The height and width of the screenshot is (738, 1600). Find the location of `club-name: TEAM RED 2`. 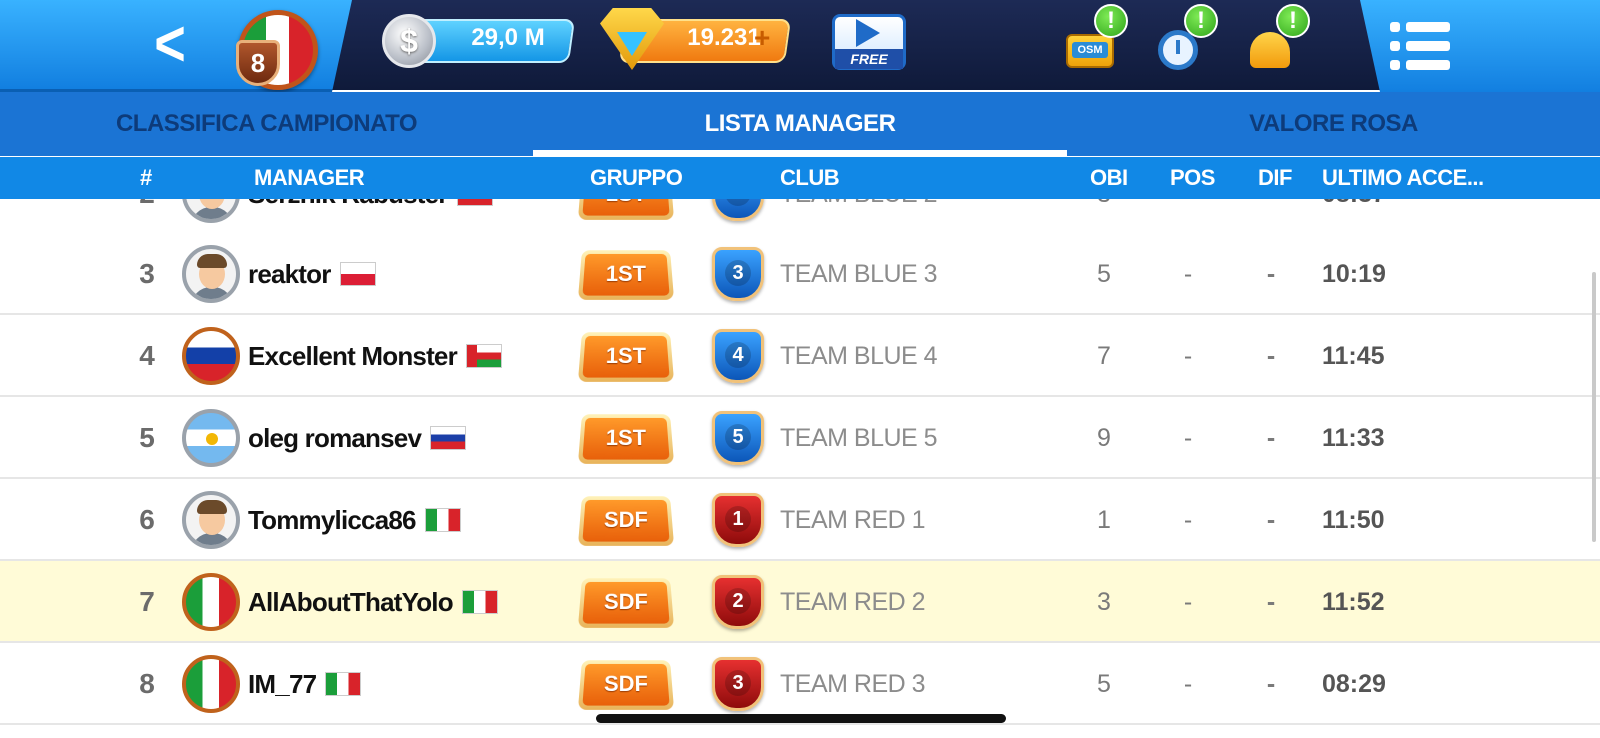

club-name: TEAM RED 2 is located at coordinates (852, 602).